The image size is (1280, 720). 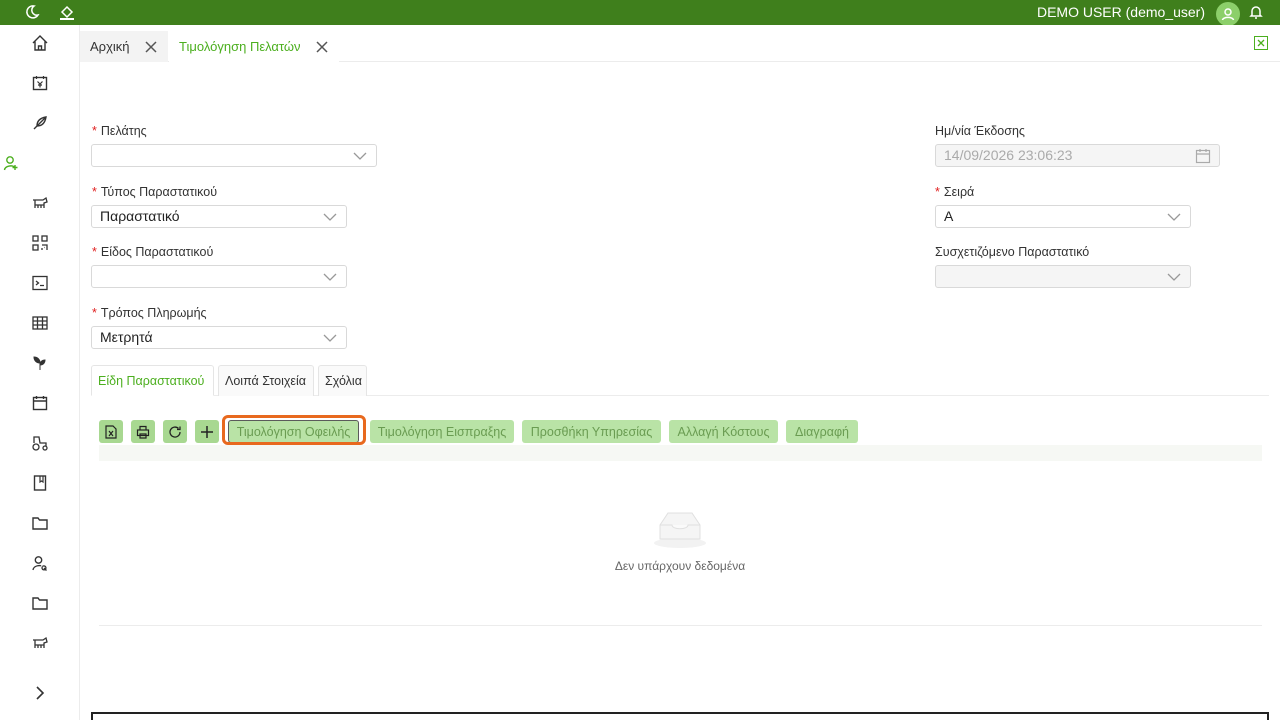 What do you see at coordinates (240, 46) in the screenshot?
I see `tab-customer-invoicing-label: Τιμολόγηση Πελατών` at bounding box center [240, 46].